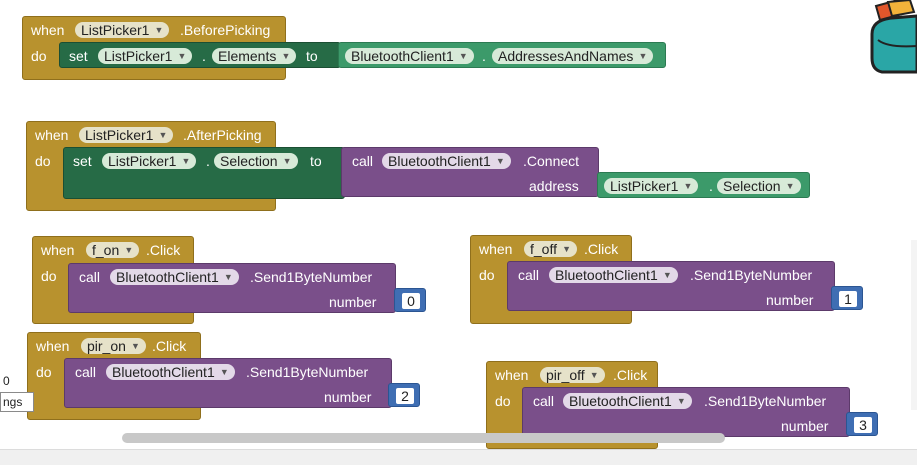 This screenshot has width=917, height=465. Describe the element at coordinates (892, 38) in the screenshot. I see `backpack-icon` at that location.